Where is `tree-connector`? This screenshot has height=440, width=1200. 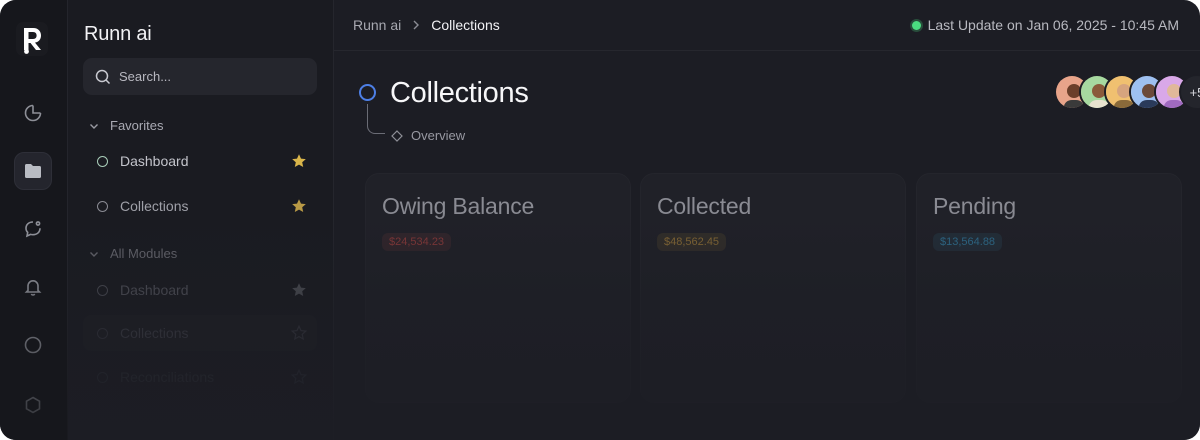 tree-connector is located at coordinates (376, 119).